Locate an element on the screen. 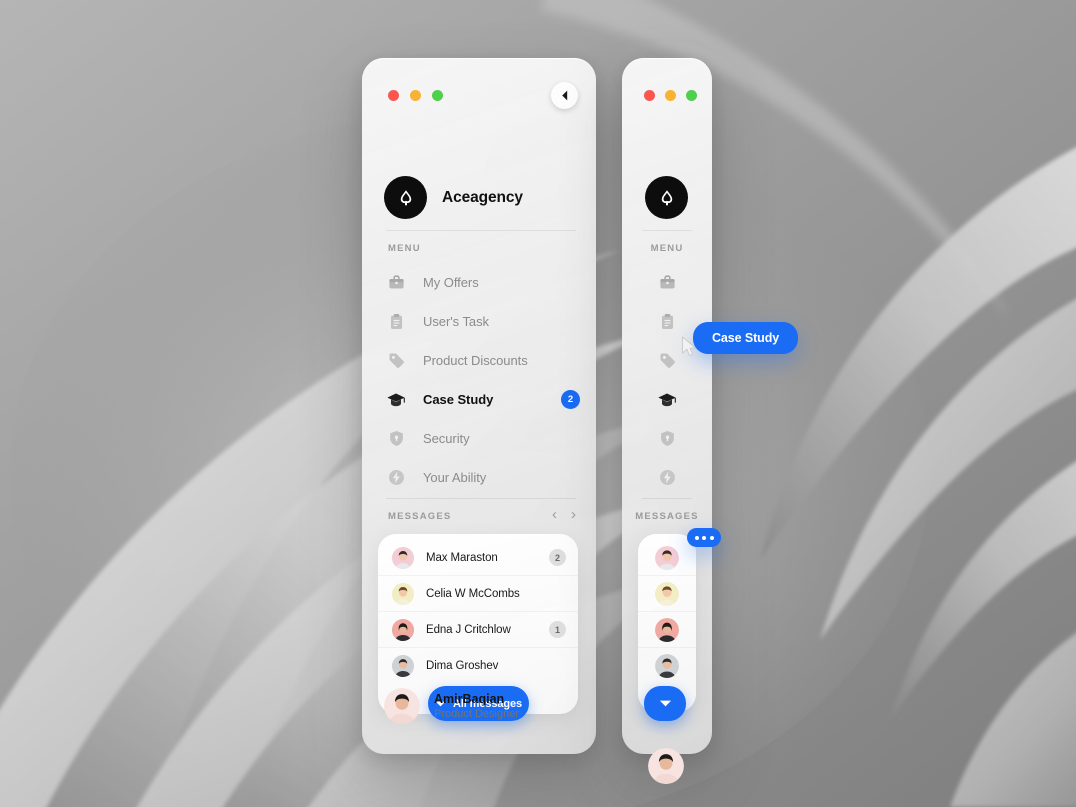 The height and width of the screenshot is (807, 1076). menu-item-your-ability: Your Ability is located at coordinates (479, 477).